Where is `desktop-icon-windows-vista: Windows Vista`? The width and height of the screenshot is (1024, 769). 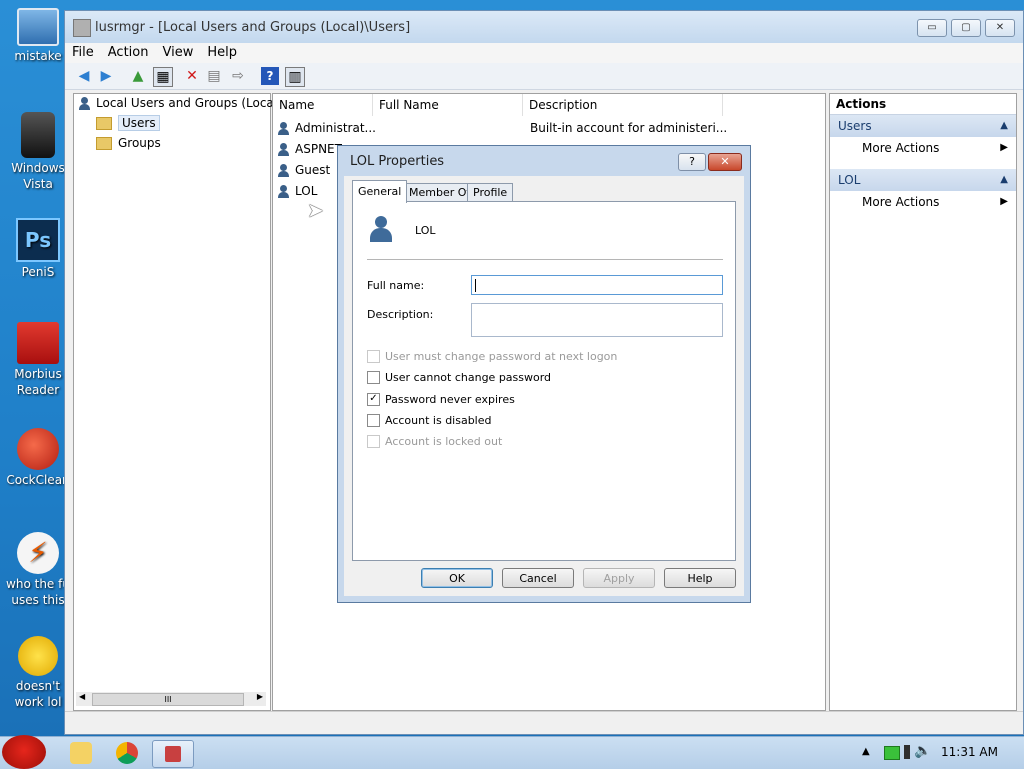 desktop-icon-windows-vista: Windows Vista is located at coordinates (38, 152).